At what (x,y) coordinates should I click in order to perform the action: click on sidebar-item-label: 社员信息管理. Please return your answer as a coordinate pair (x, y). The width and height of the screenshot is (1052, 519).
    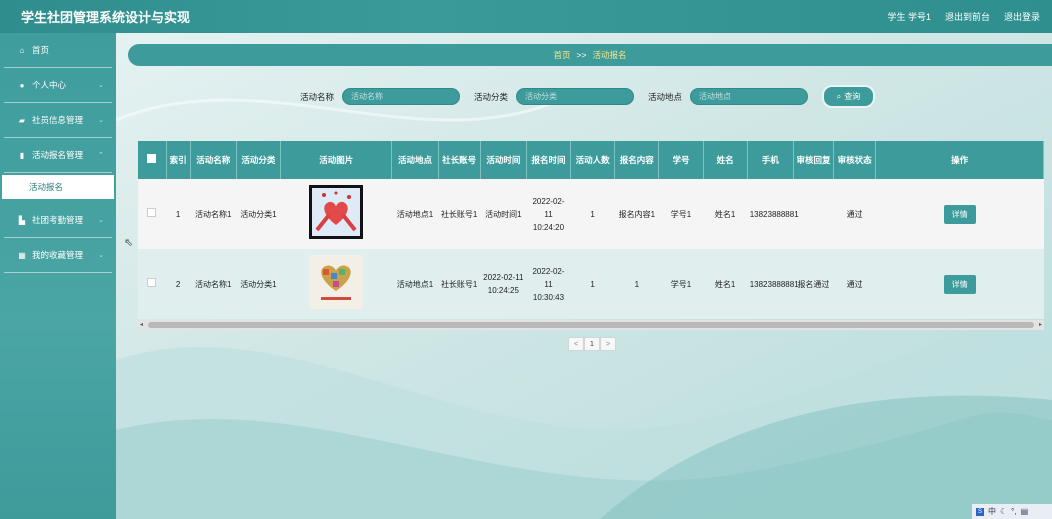
    Looking at the image, I should click on (58, 120).